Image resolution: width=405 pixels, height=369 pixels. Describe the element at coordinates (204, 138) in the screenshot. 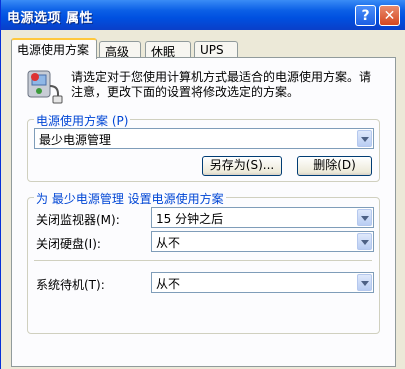

I see `scheme-select: 最少电源管理` at that location.